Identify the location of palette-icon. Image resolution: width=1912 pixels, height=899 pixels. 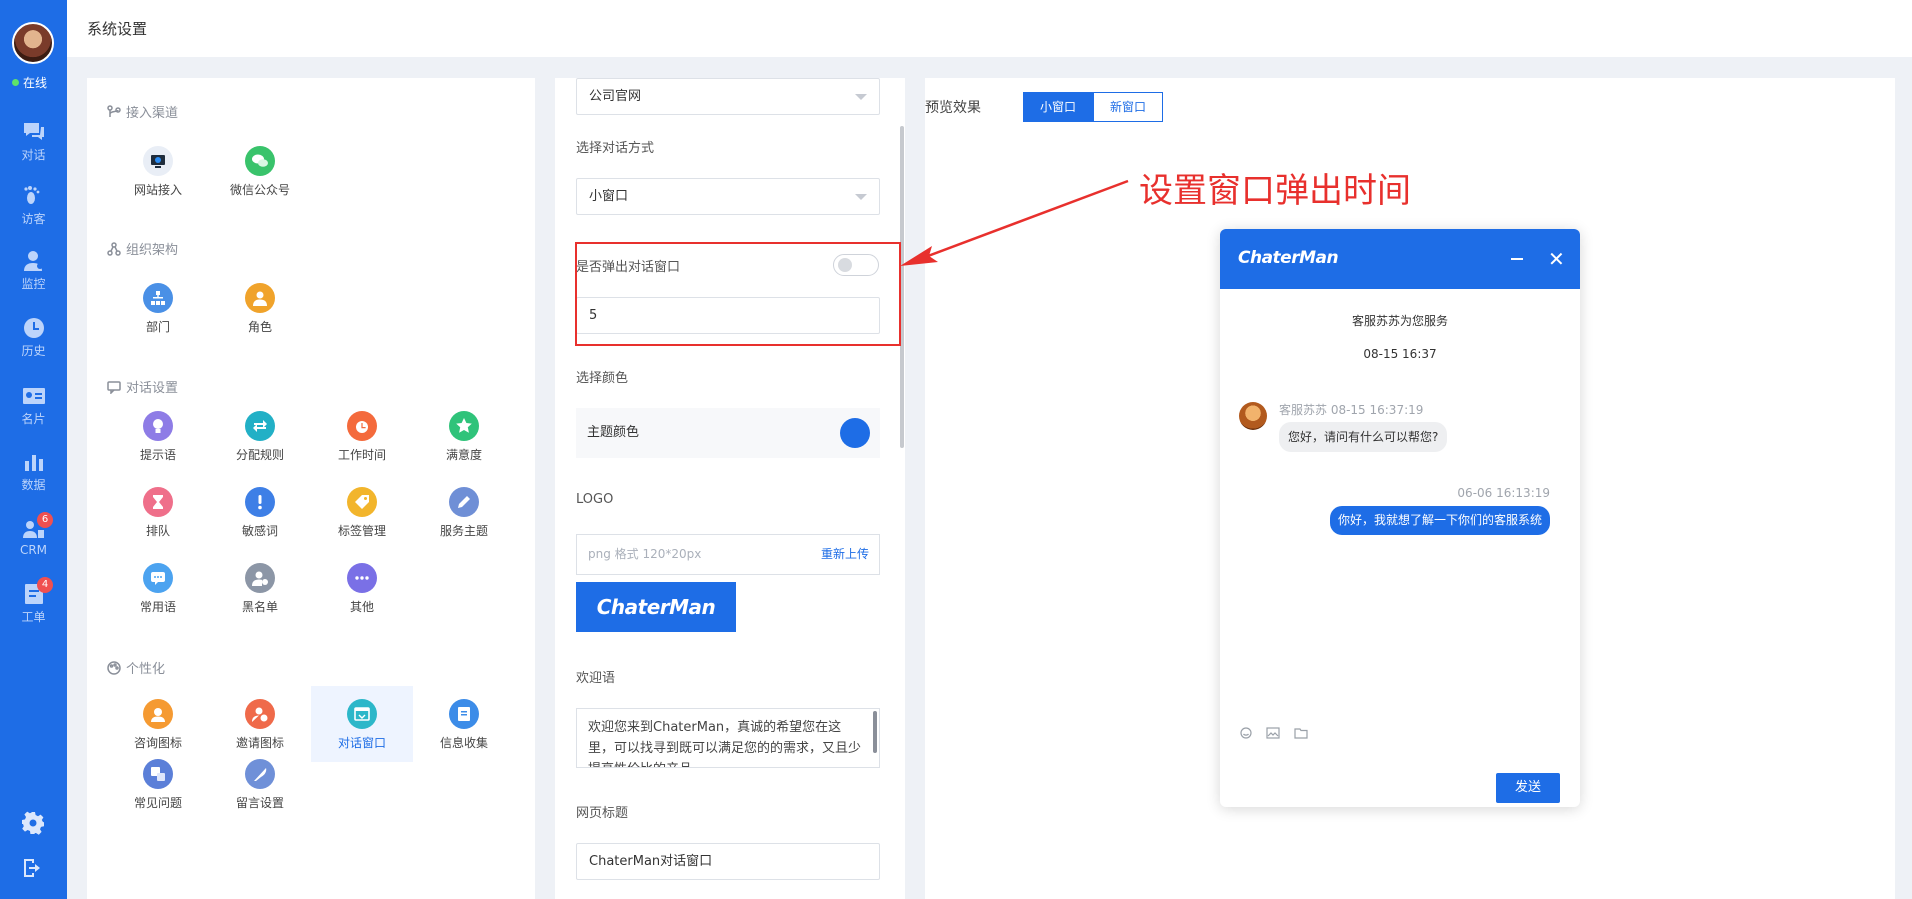
(114, 667).